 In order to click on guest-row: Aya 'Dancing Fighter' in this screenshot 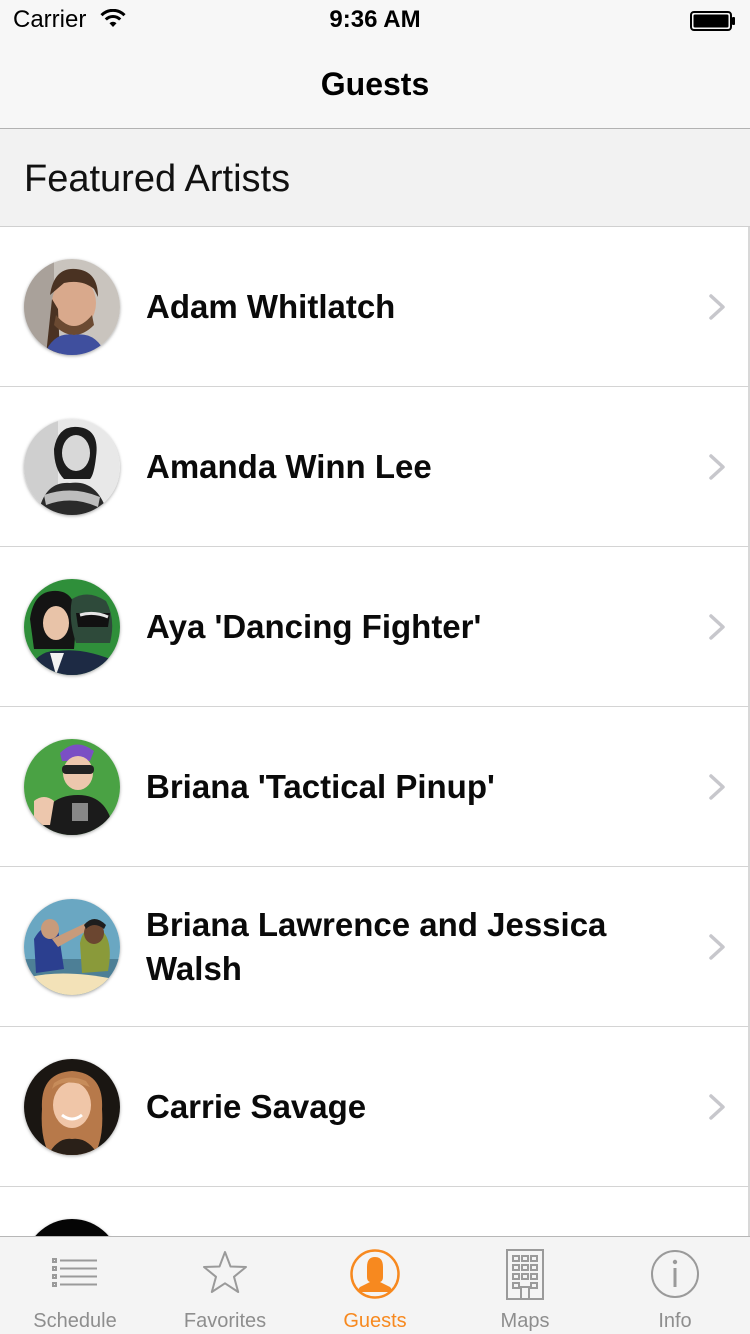, I will do `click(375, 627)`.